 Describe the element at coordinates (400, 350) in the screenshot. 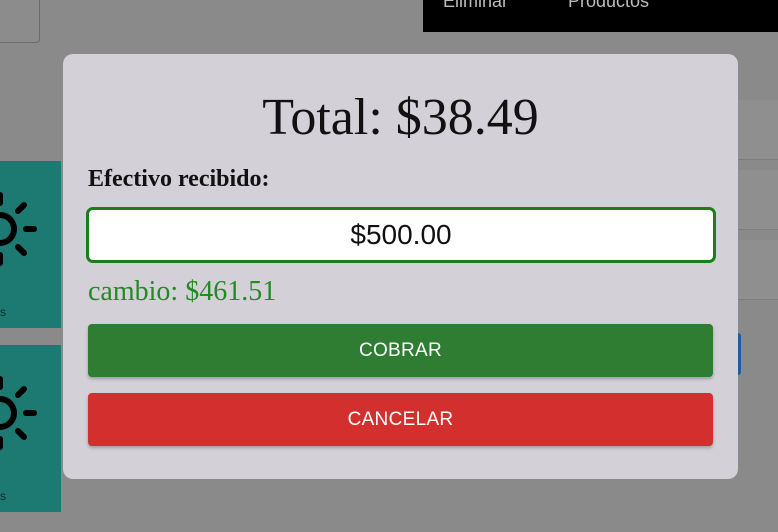

I see `charge-button: COBRAR` at that location.